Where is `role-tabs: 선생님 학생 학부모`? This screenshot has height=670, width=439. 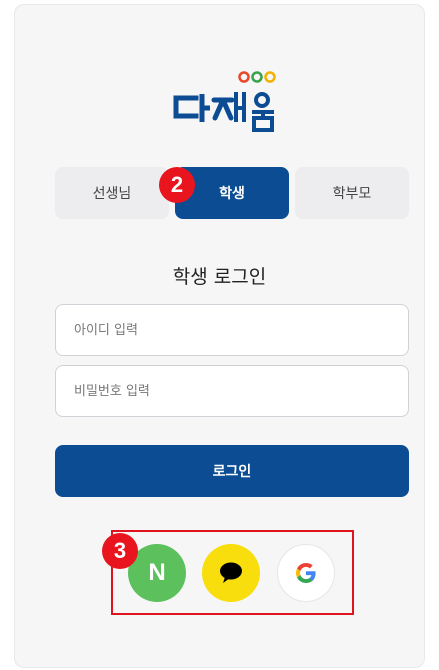
role-tabs: 선생님 학생 학부모 is located at coordinates (232, 193).